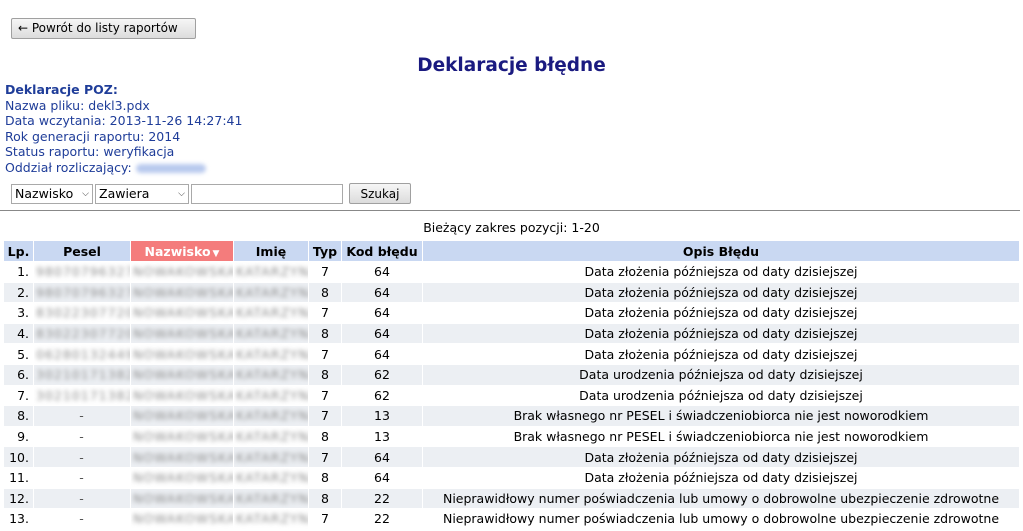  Describe the element at coordinates (382, 436) in the screenshot. I see `cell-kod: 13` at that location.